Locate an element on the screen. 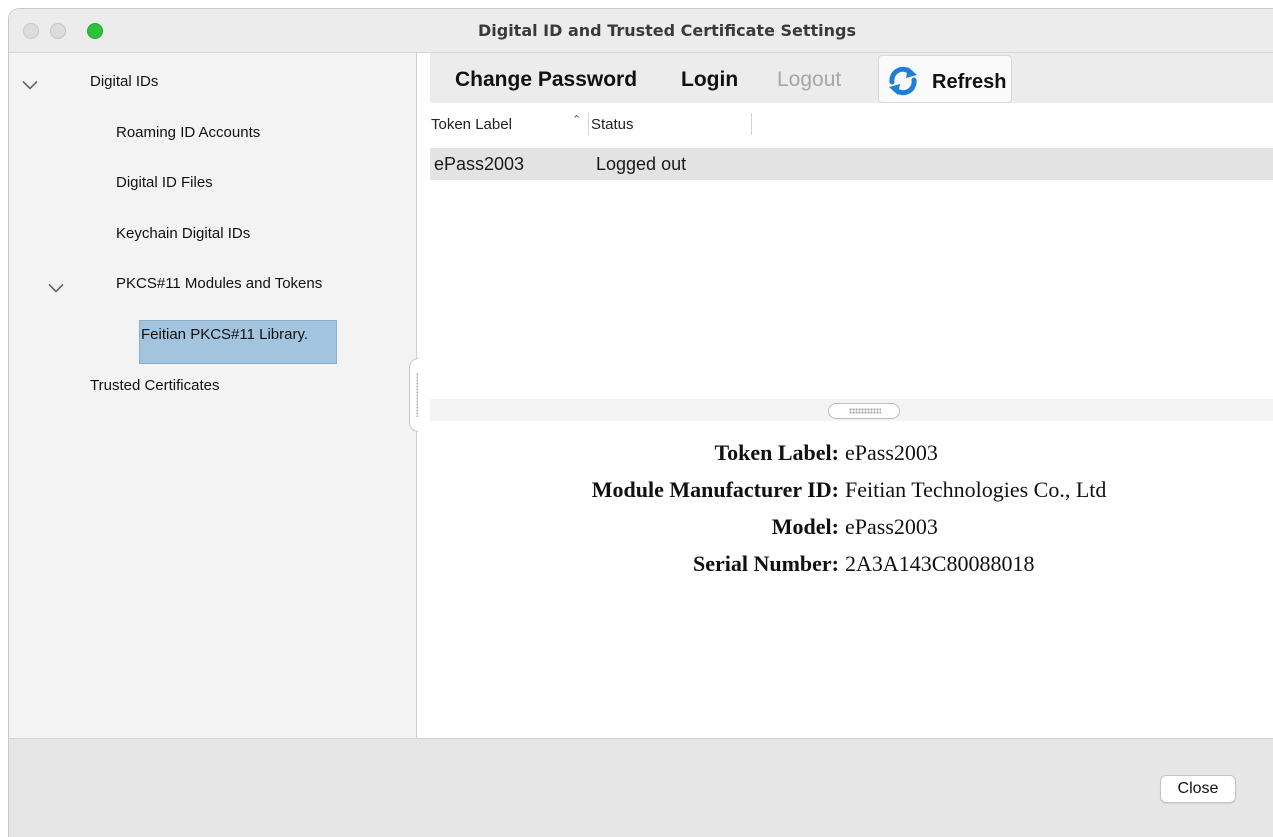  sidebar-item-digital-id-files: Digital ID Files is located at coordinates (164, 182).